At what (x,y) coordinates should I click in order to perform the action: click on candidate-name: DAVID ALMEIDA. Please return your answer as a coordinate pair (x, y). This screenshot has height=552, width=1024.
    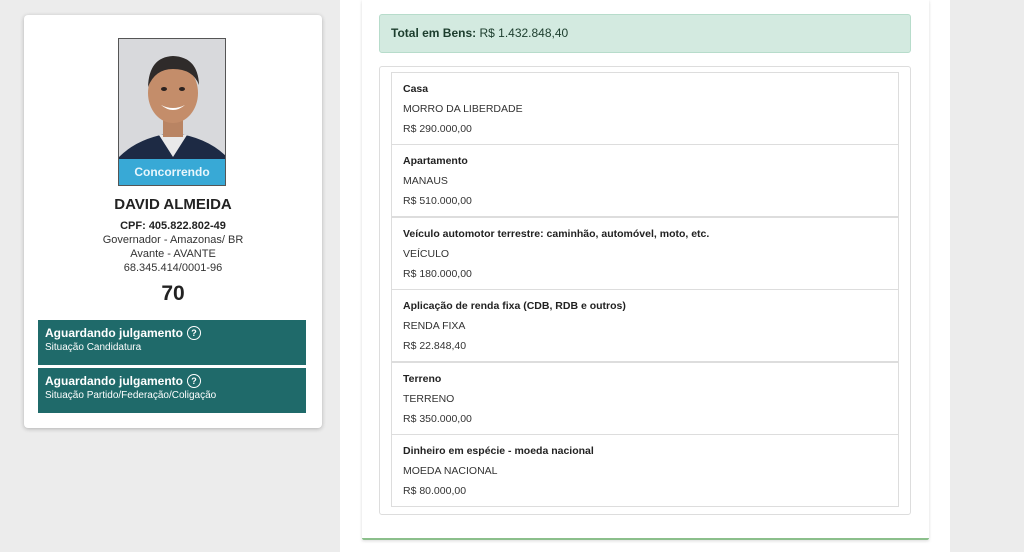
    Looking at the image, I should click on (173, 204).